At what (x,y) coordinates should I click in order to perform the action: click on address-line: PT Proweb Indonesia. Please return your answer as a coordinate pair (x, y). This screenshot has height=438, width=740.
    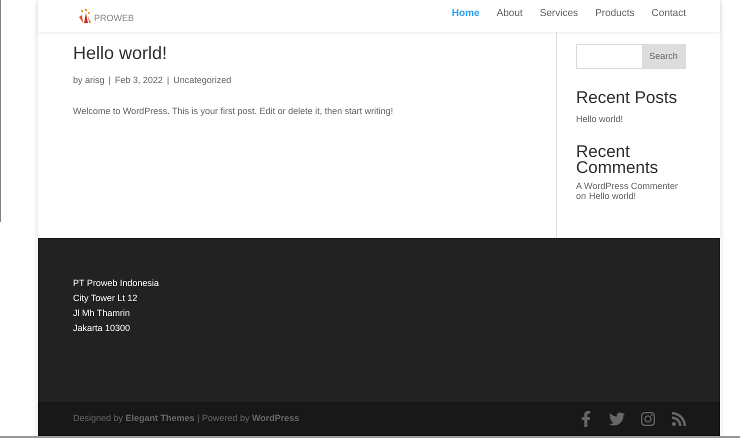
    Looking at the image, I should click on (116, 283).